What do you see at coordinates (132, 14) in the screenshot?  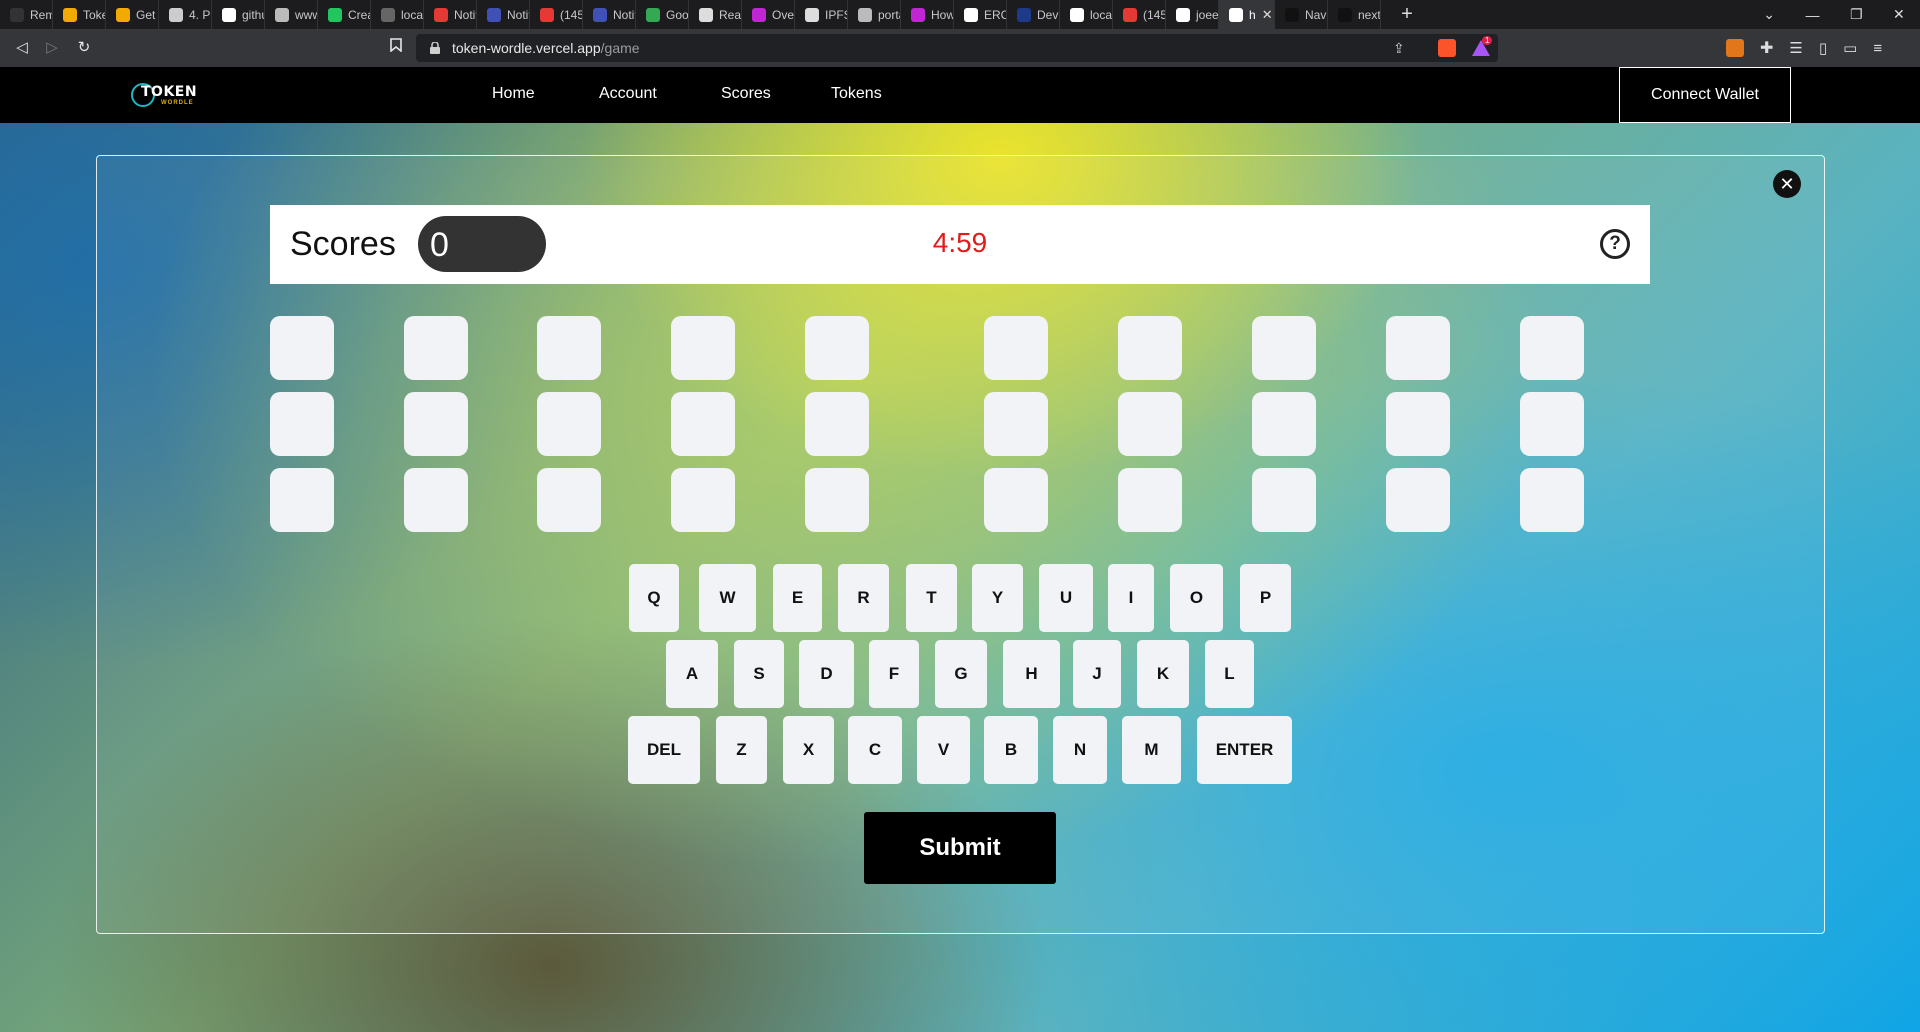 I see `browser-tab: Get s` at bounding box center [132, 14].